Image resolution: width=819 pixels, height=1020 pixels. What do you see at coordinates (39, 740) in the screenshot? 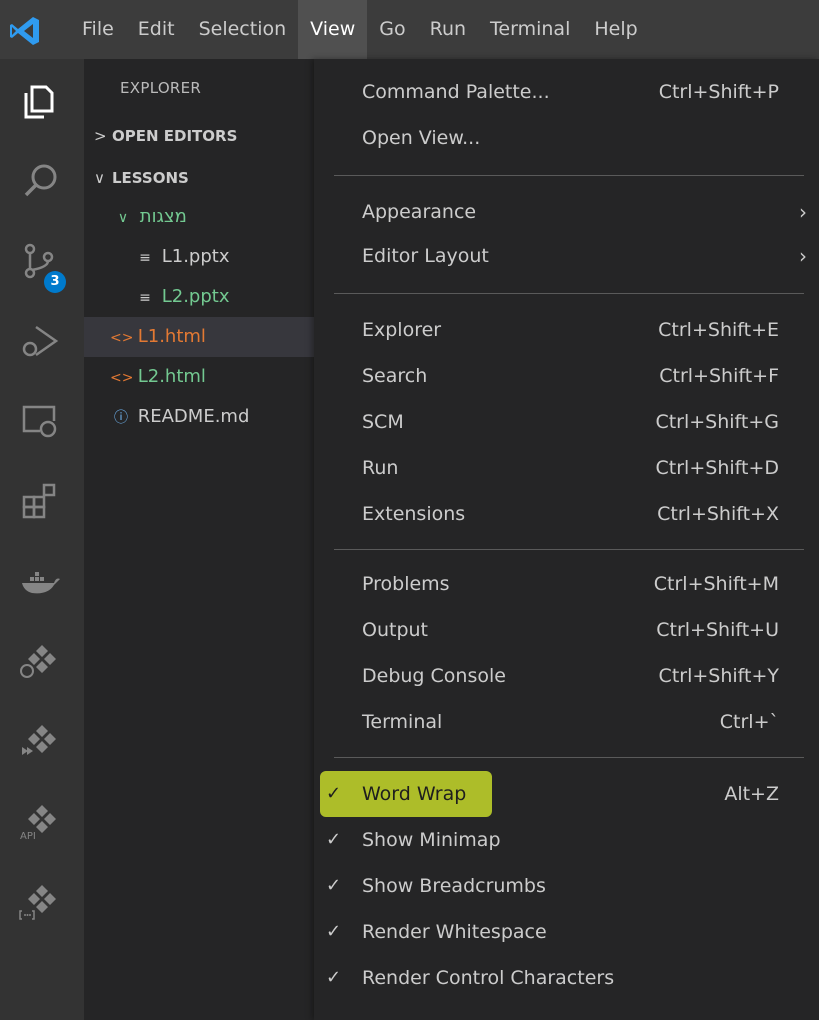
I see `deploy-icon` at bounding box center [39, 740].